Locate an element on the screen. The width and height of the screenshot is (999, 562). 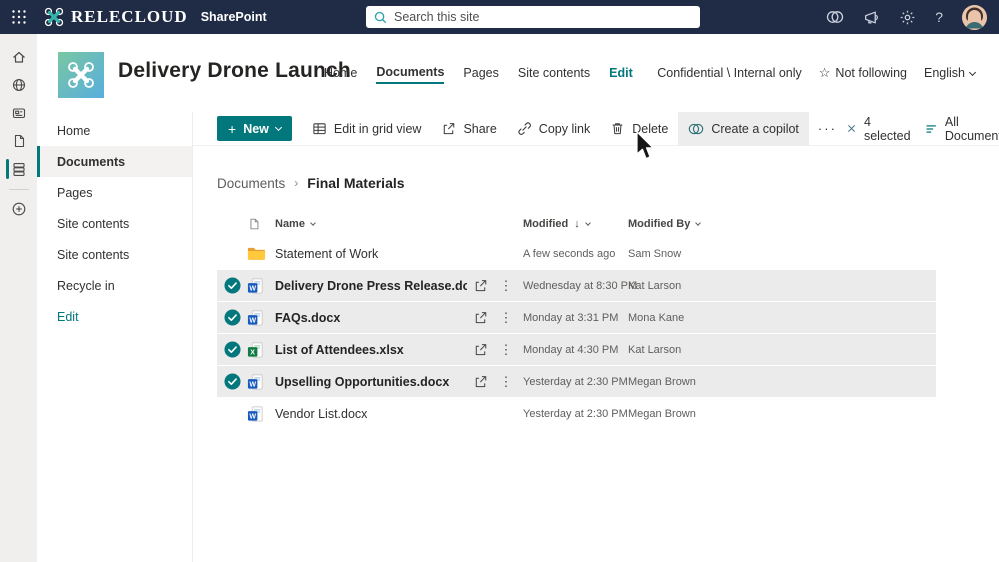
site-nav-documents: Documents is located at coordinates (410, 73).